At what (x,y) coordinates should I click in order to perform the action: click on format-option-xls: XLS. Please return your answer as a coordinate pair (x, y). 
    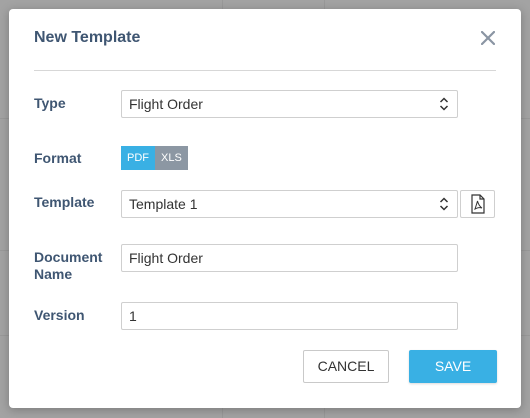
    Looking at the image, I should click on (171, 158).